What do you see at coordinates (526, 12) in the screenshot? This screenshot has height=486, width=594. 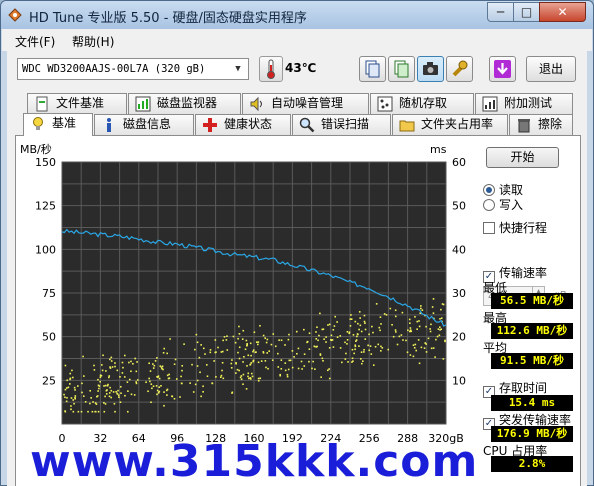 I see `maximize-button: □` at bounding box center [526, 12].